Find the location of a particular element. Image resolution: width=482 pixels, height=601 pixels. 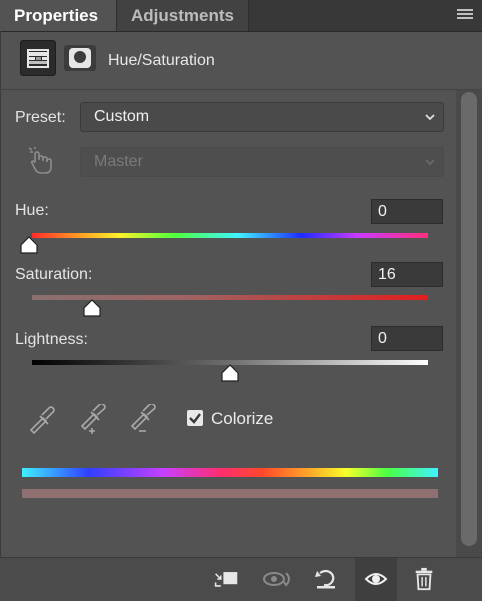

hue-label: Hue: is located at coordinates (32, 210).